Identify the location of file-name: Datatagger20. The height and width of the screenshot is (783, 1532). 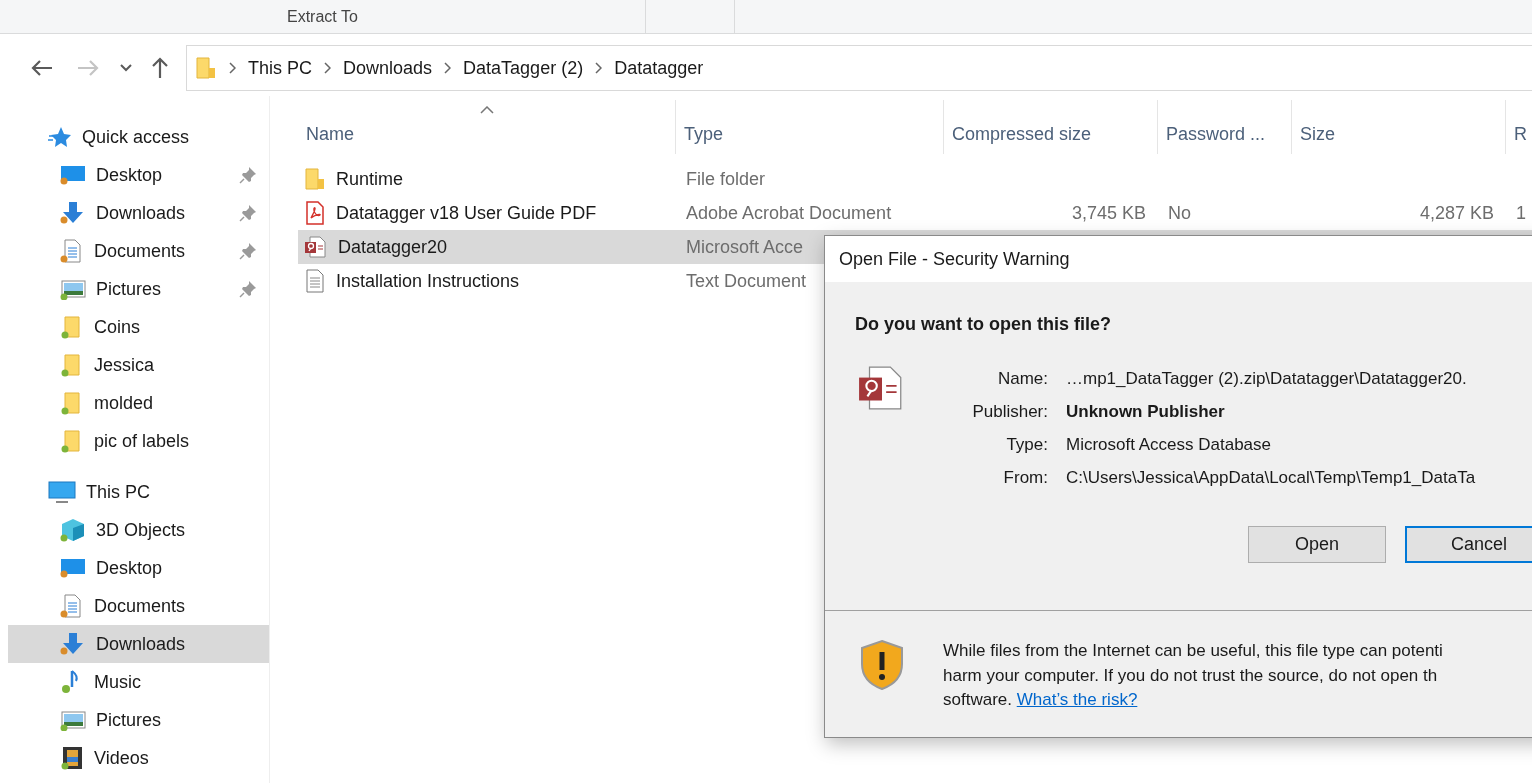
(487, 247).